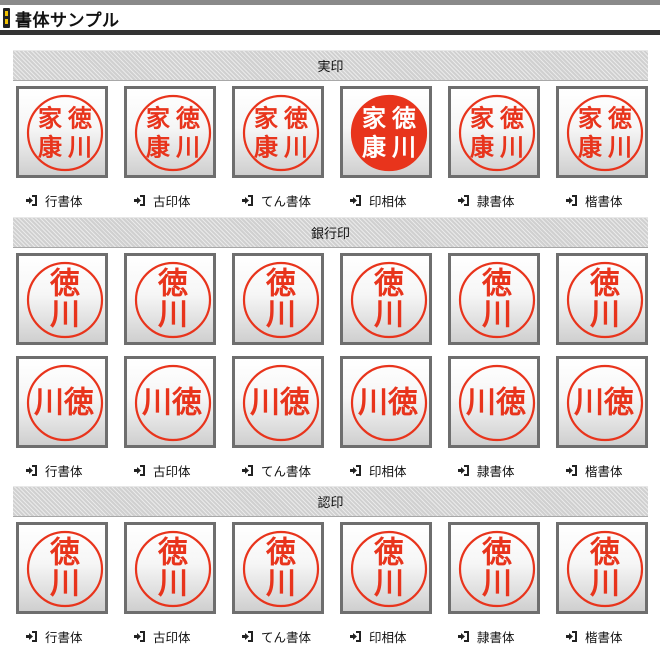 The image size is (660, 654). I want to click on page-title: 書体サンプル, so click(67, 21).